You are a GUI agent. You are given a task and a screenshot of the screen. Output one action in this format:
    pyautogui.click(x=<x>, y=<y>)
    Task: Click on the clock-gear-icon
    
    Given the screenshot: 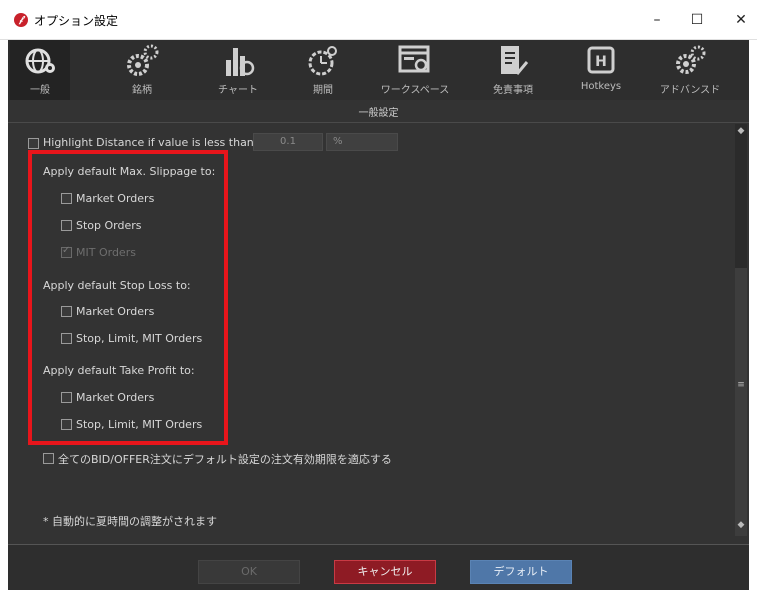 What is the action you would take?
    pyautogui.click(x=322, y=61)
    